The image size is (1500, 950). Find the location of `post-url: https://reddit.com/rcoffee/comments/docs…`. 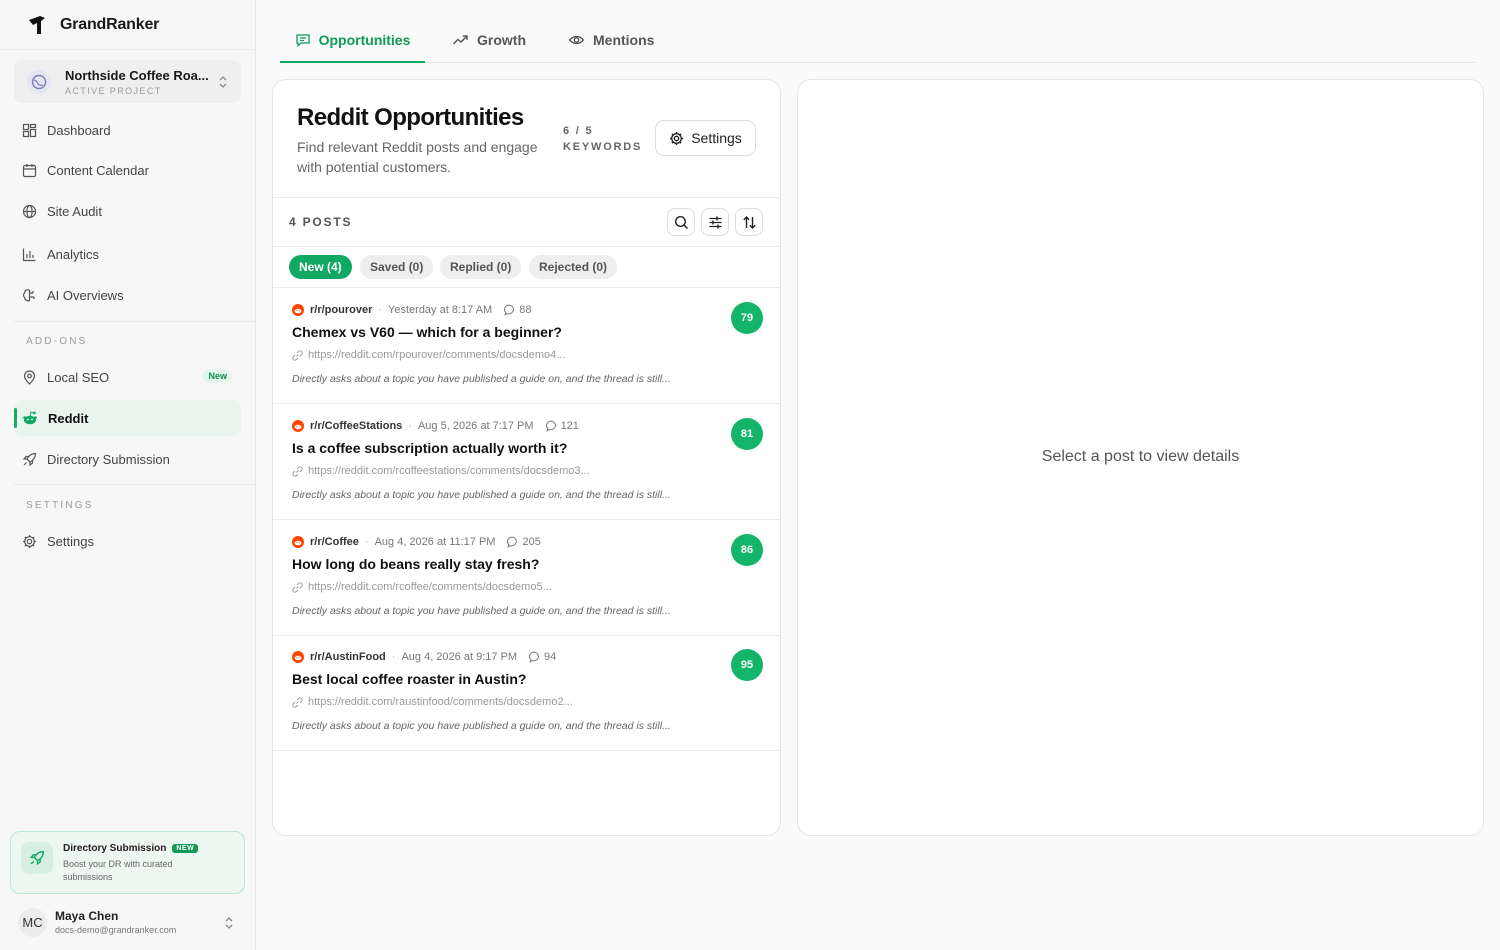

post-url: https://reddit.com/rcoffee/comments/docs… is located at coordinates (422, 587).